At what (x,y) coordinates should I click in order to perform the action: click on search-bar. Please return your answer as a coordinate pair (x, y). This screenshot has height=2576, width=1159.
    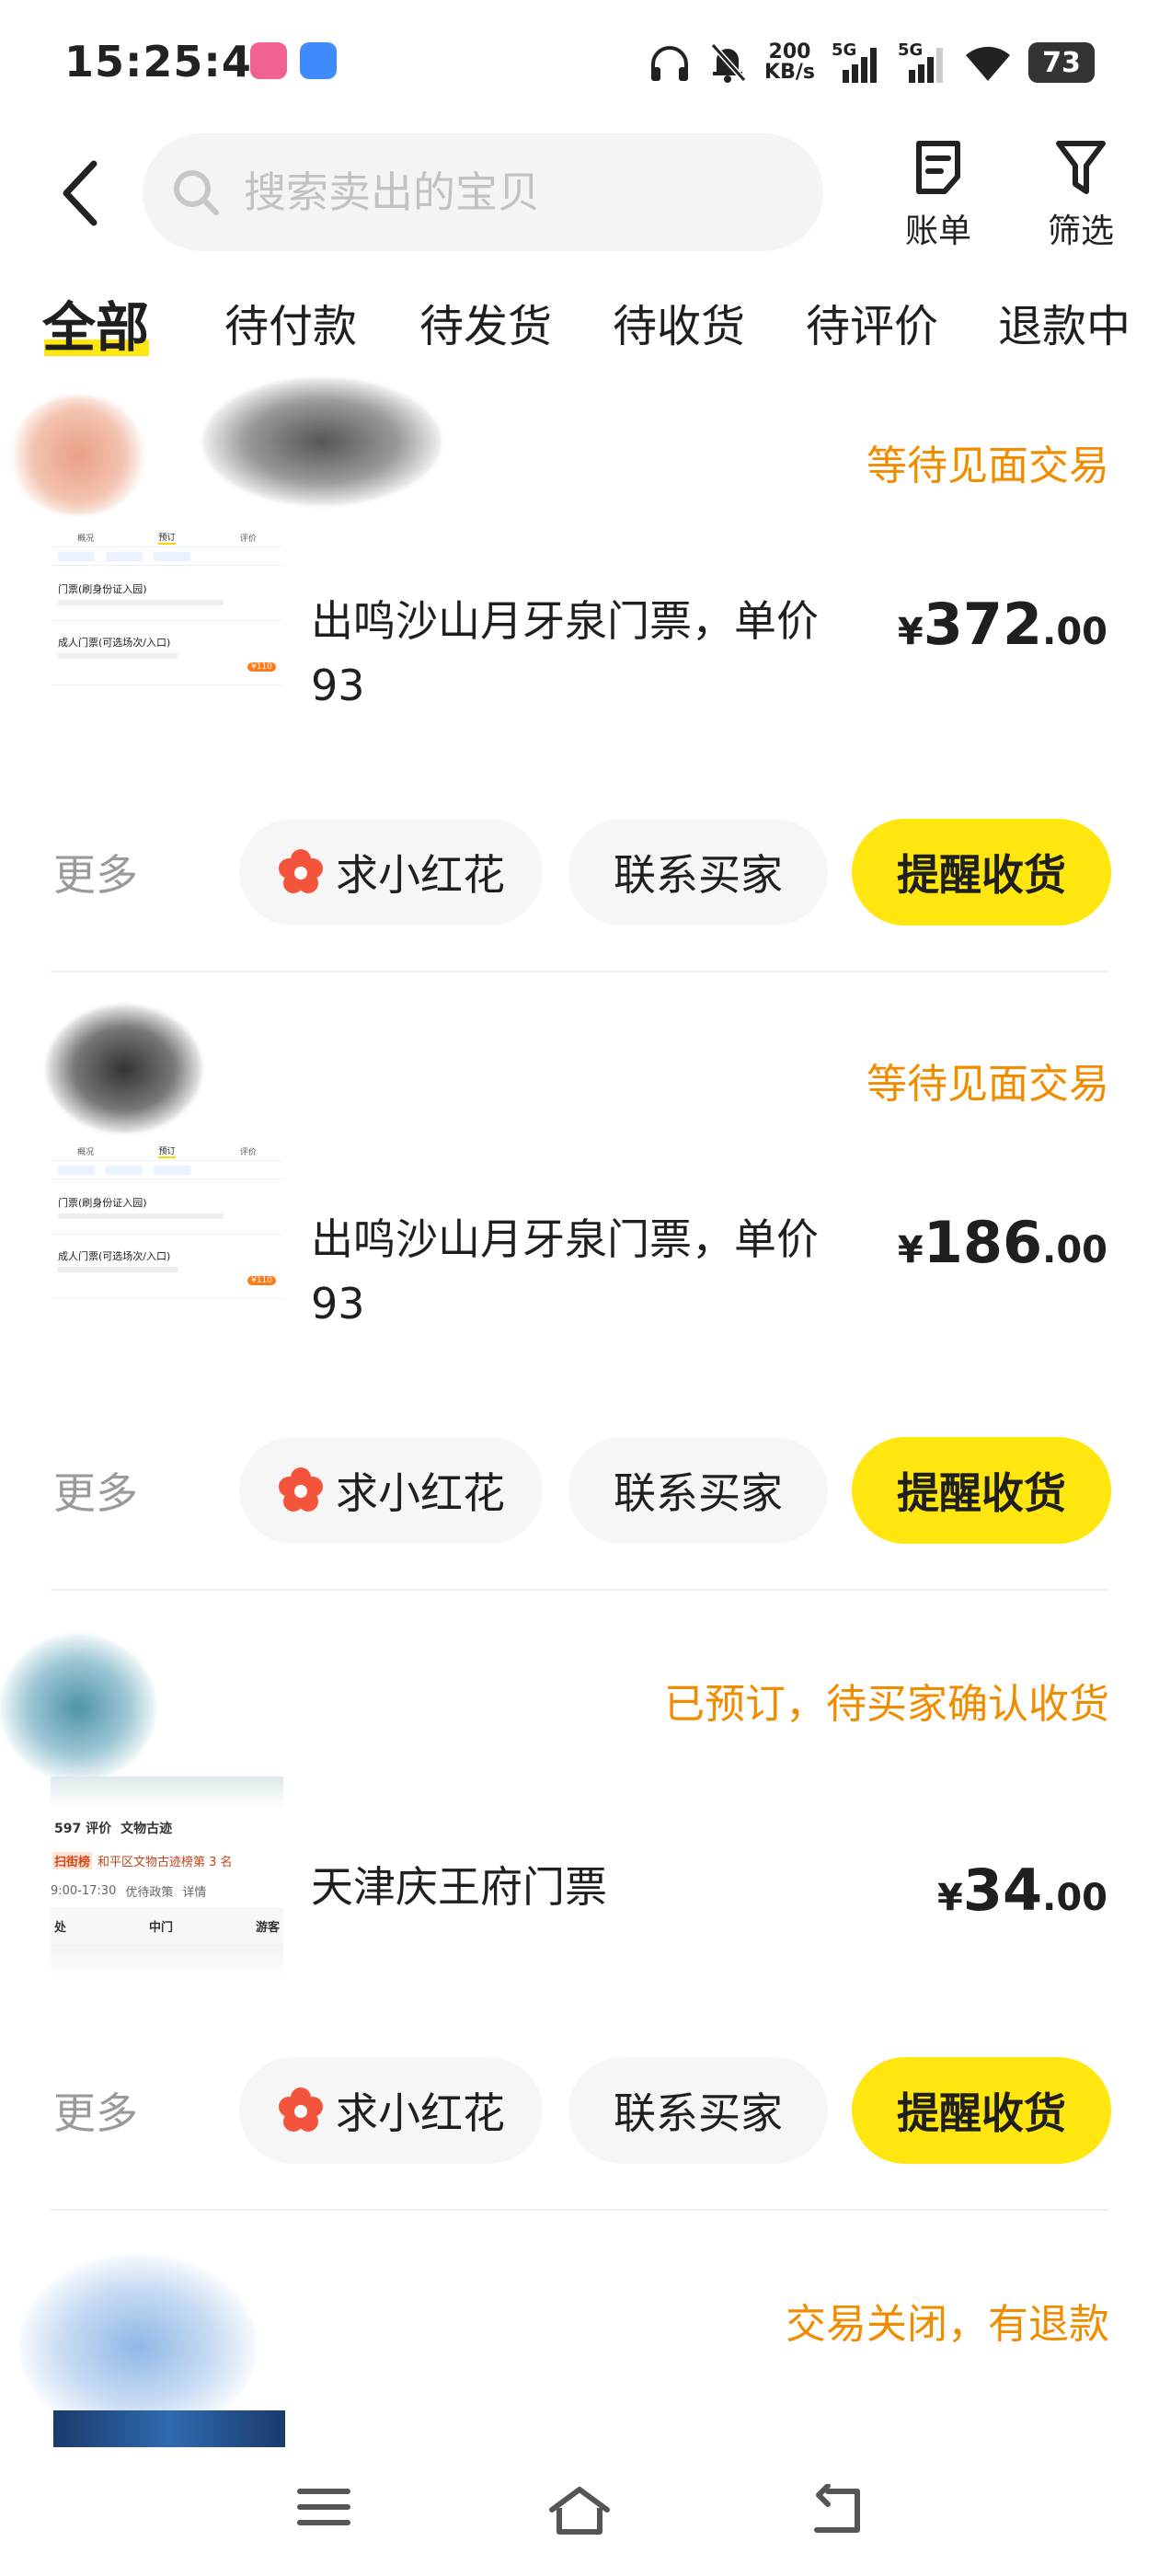
    Looking at the image, I should click on (483, 192).